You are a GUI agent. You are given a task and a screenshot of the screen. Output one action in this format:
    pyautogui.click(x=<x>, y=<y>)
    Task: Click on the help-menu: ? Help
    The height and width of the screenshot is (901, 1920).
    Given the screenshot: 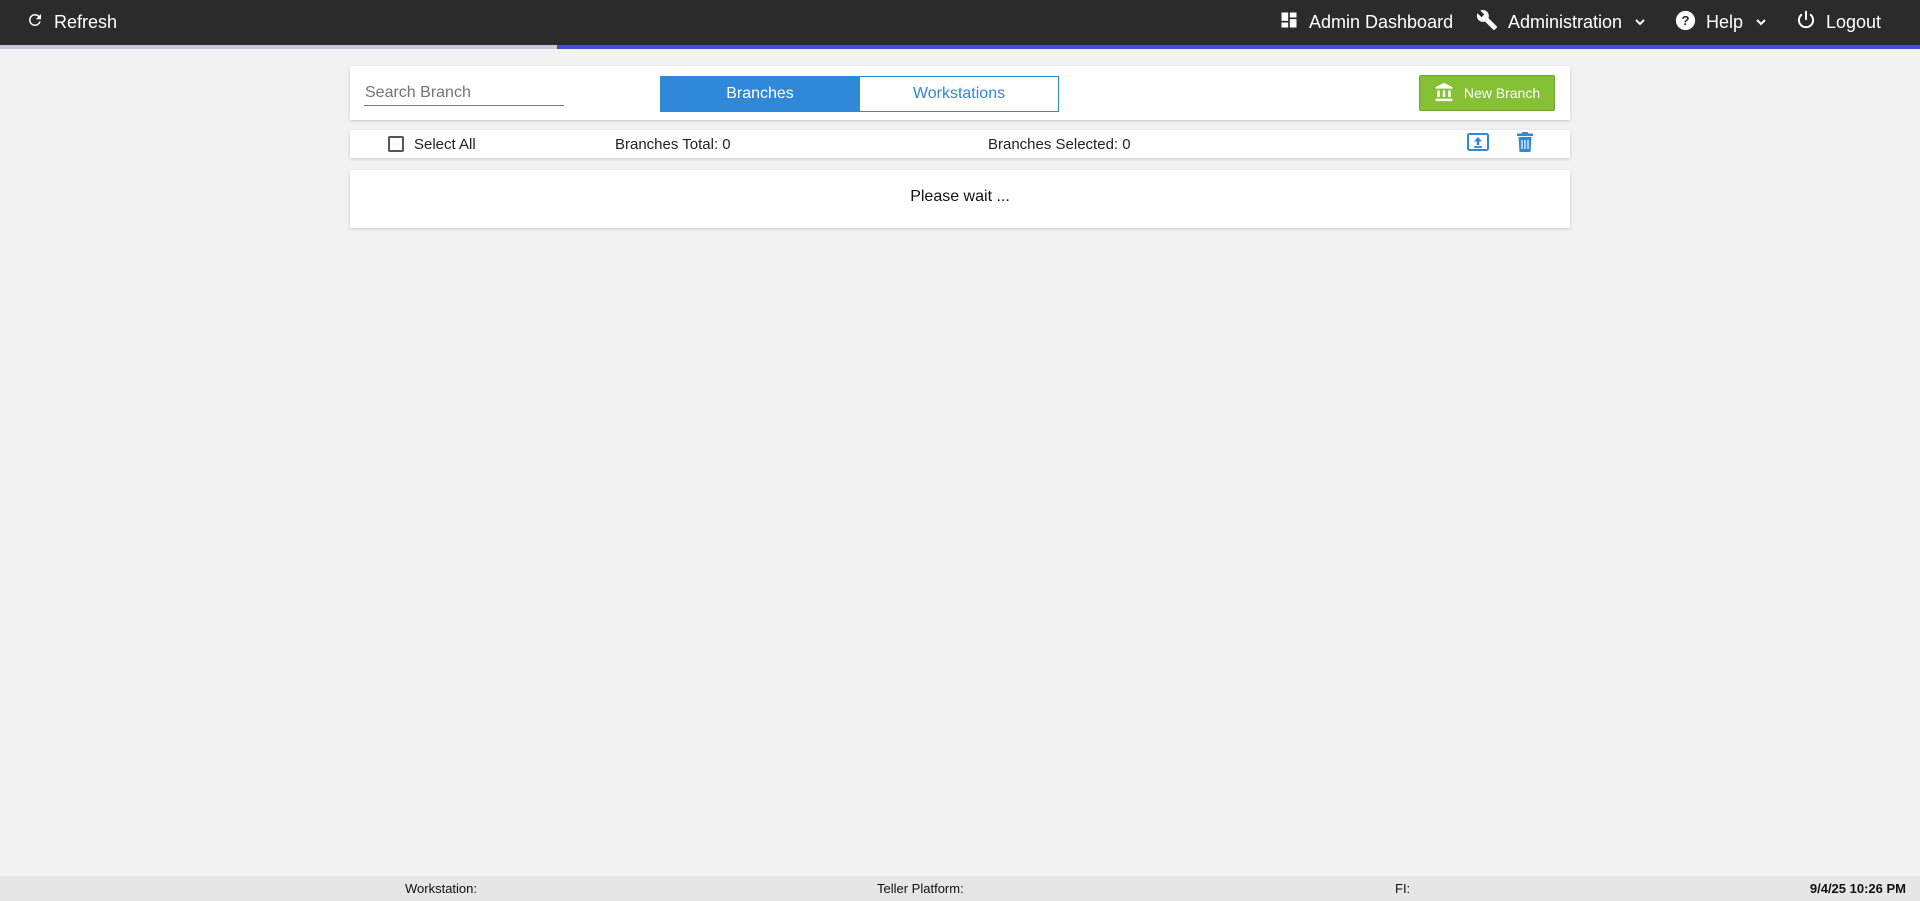 What is the action you would take?
    pyautogui.click(x=1721, y=22)
    